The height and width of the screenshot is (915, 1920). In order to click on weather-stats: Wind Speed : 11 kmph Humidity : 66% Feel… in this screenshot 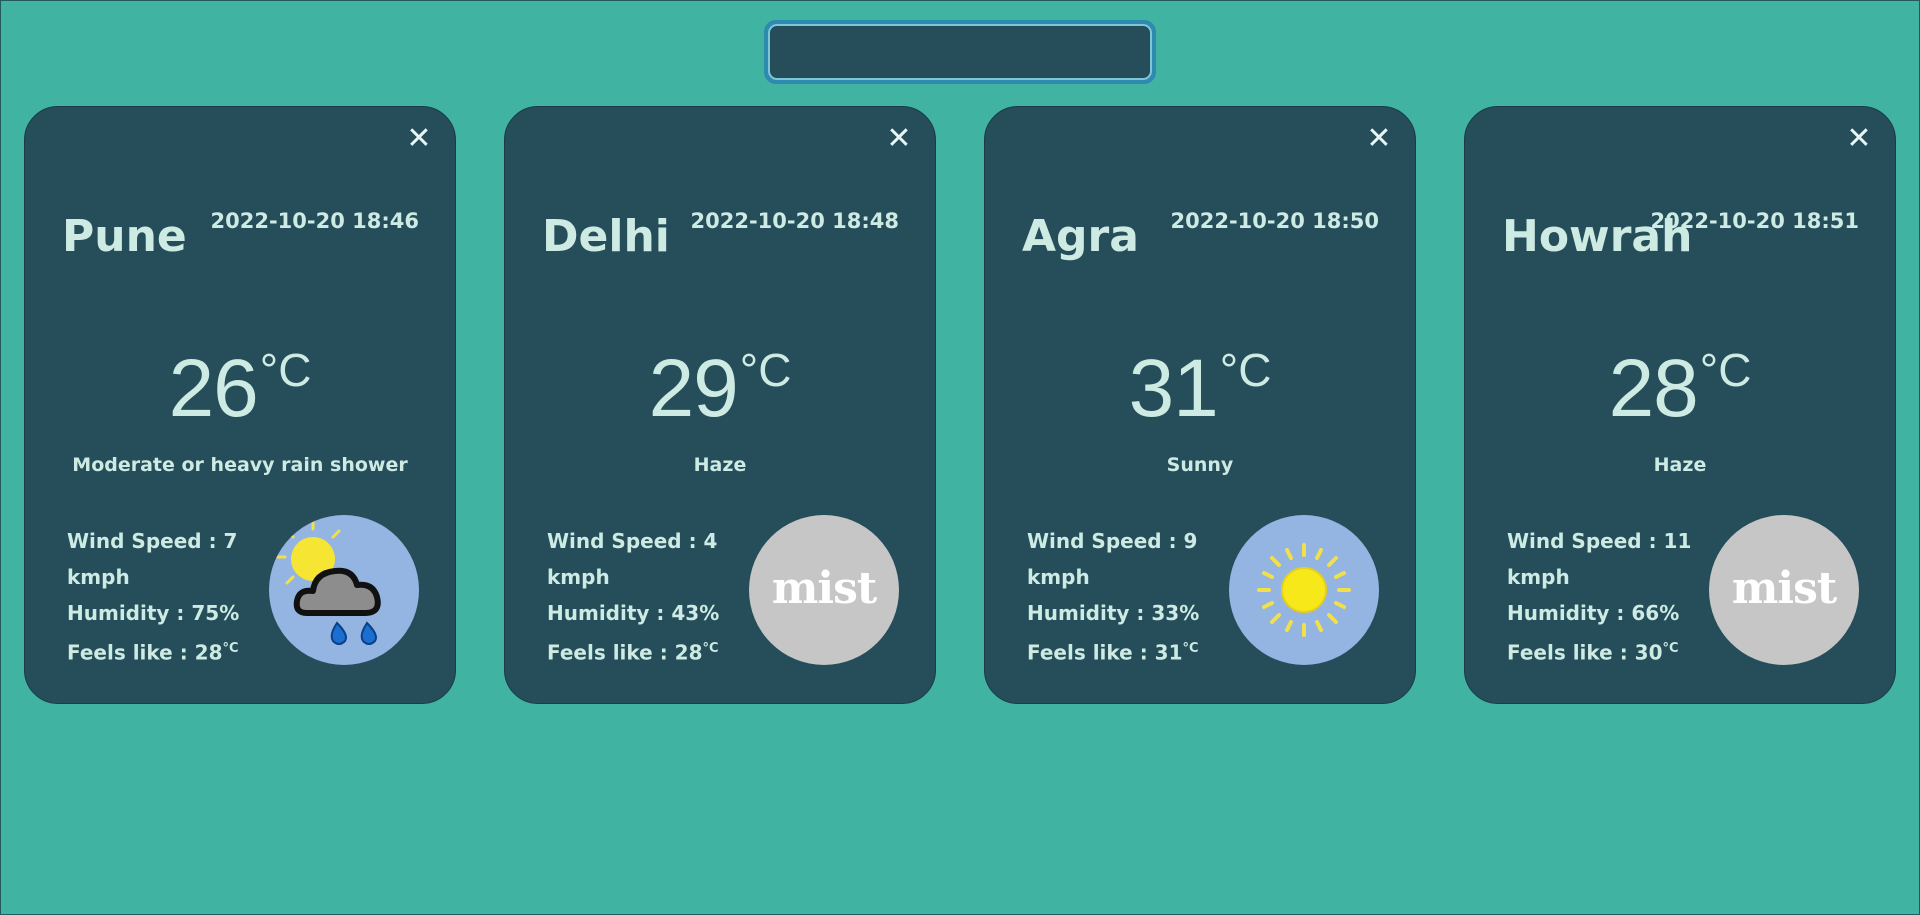, I will do `click(1601, 597)`.